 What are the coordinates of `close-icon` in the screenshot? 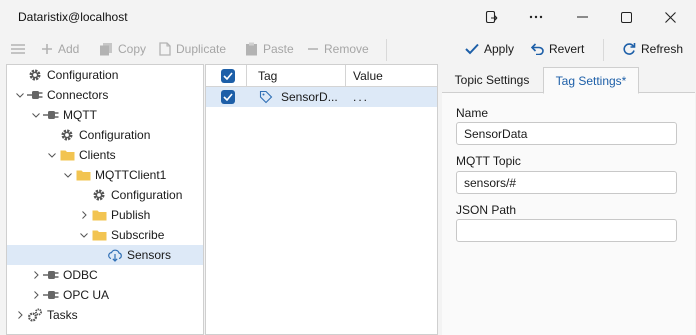 It's located at (670, 17).